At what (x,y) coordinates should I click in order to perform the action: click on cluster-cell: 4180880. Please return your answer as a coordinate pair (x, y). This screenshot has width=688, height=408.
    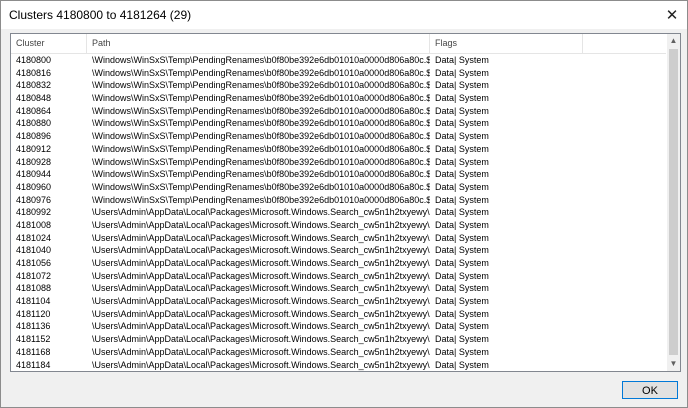
    Looking at the image, I should click on (34, 123).